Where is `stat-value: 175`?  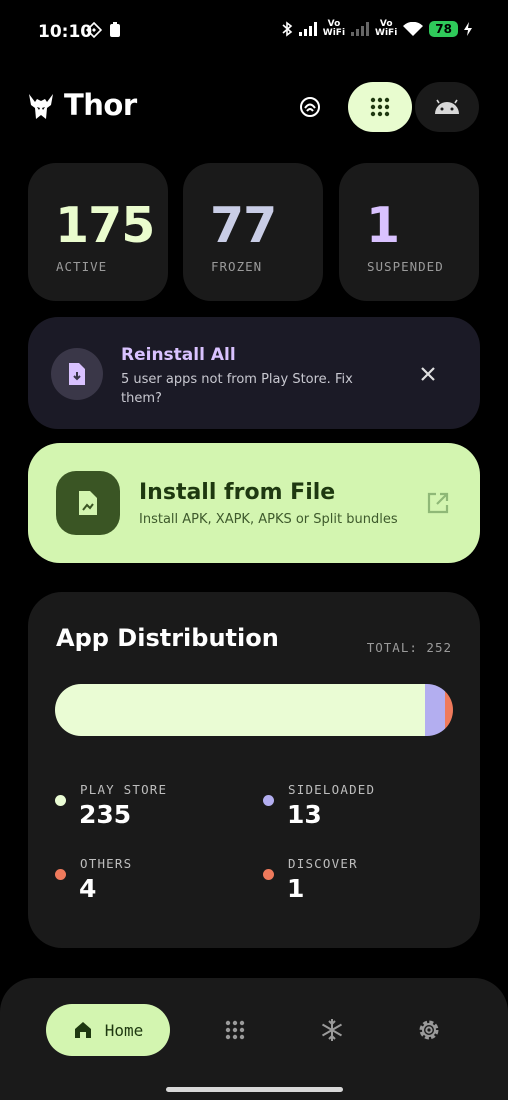 stat-value: 175 is located at coordinates (105, 225).